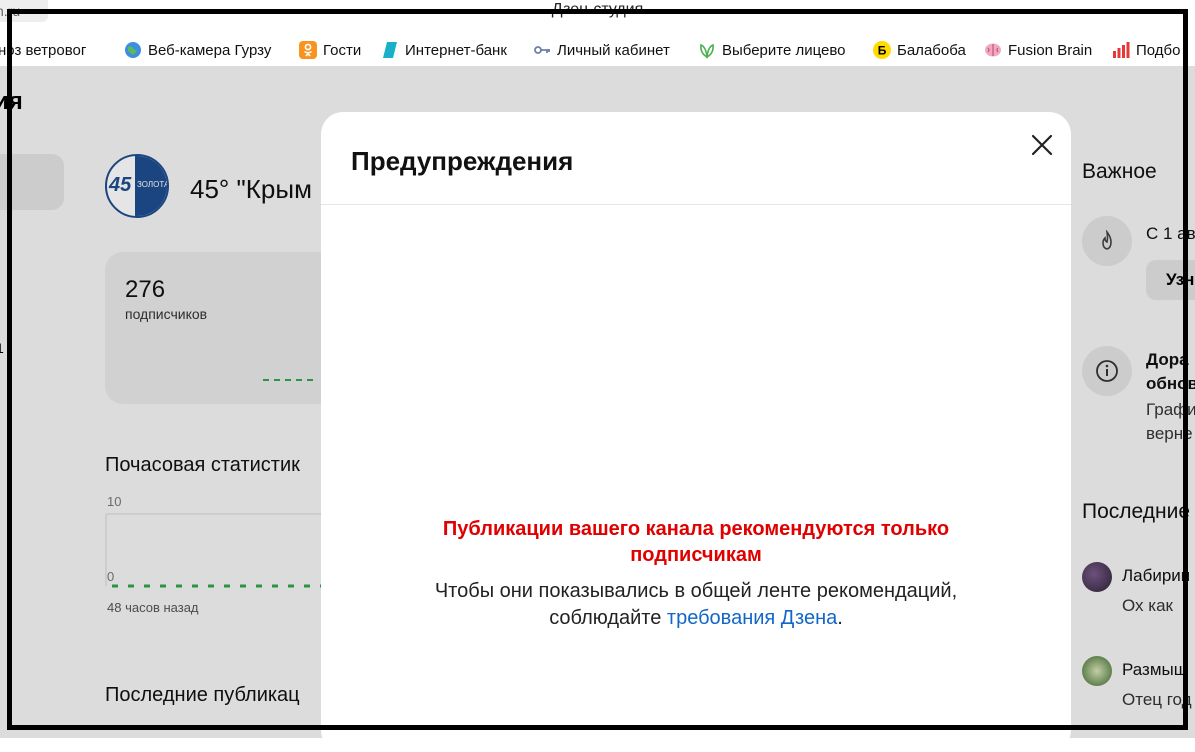 The width and height of the screenshot is (1195, 752). What do you see at coordinates (613, 50) in the screenshot?
I see `bookmark-label: Личный кабинет` at bounding box center [613, 50].